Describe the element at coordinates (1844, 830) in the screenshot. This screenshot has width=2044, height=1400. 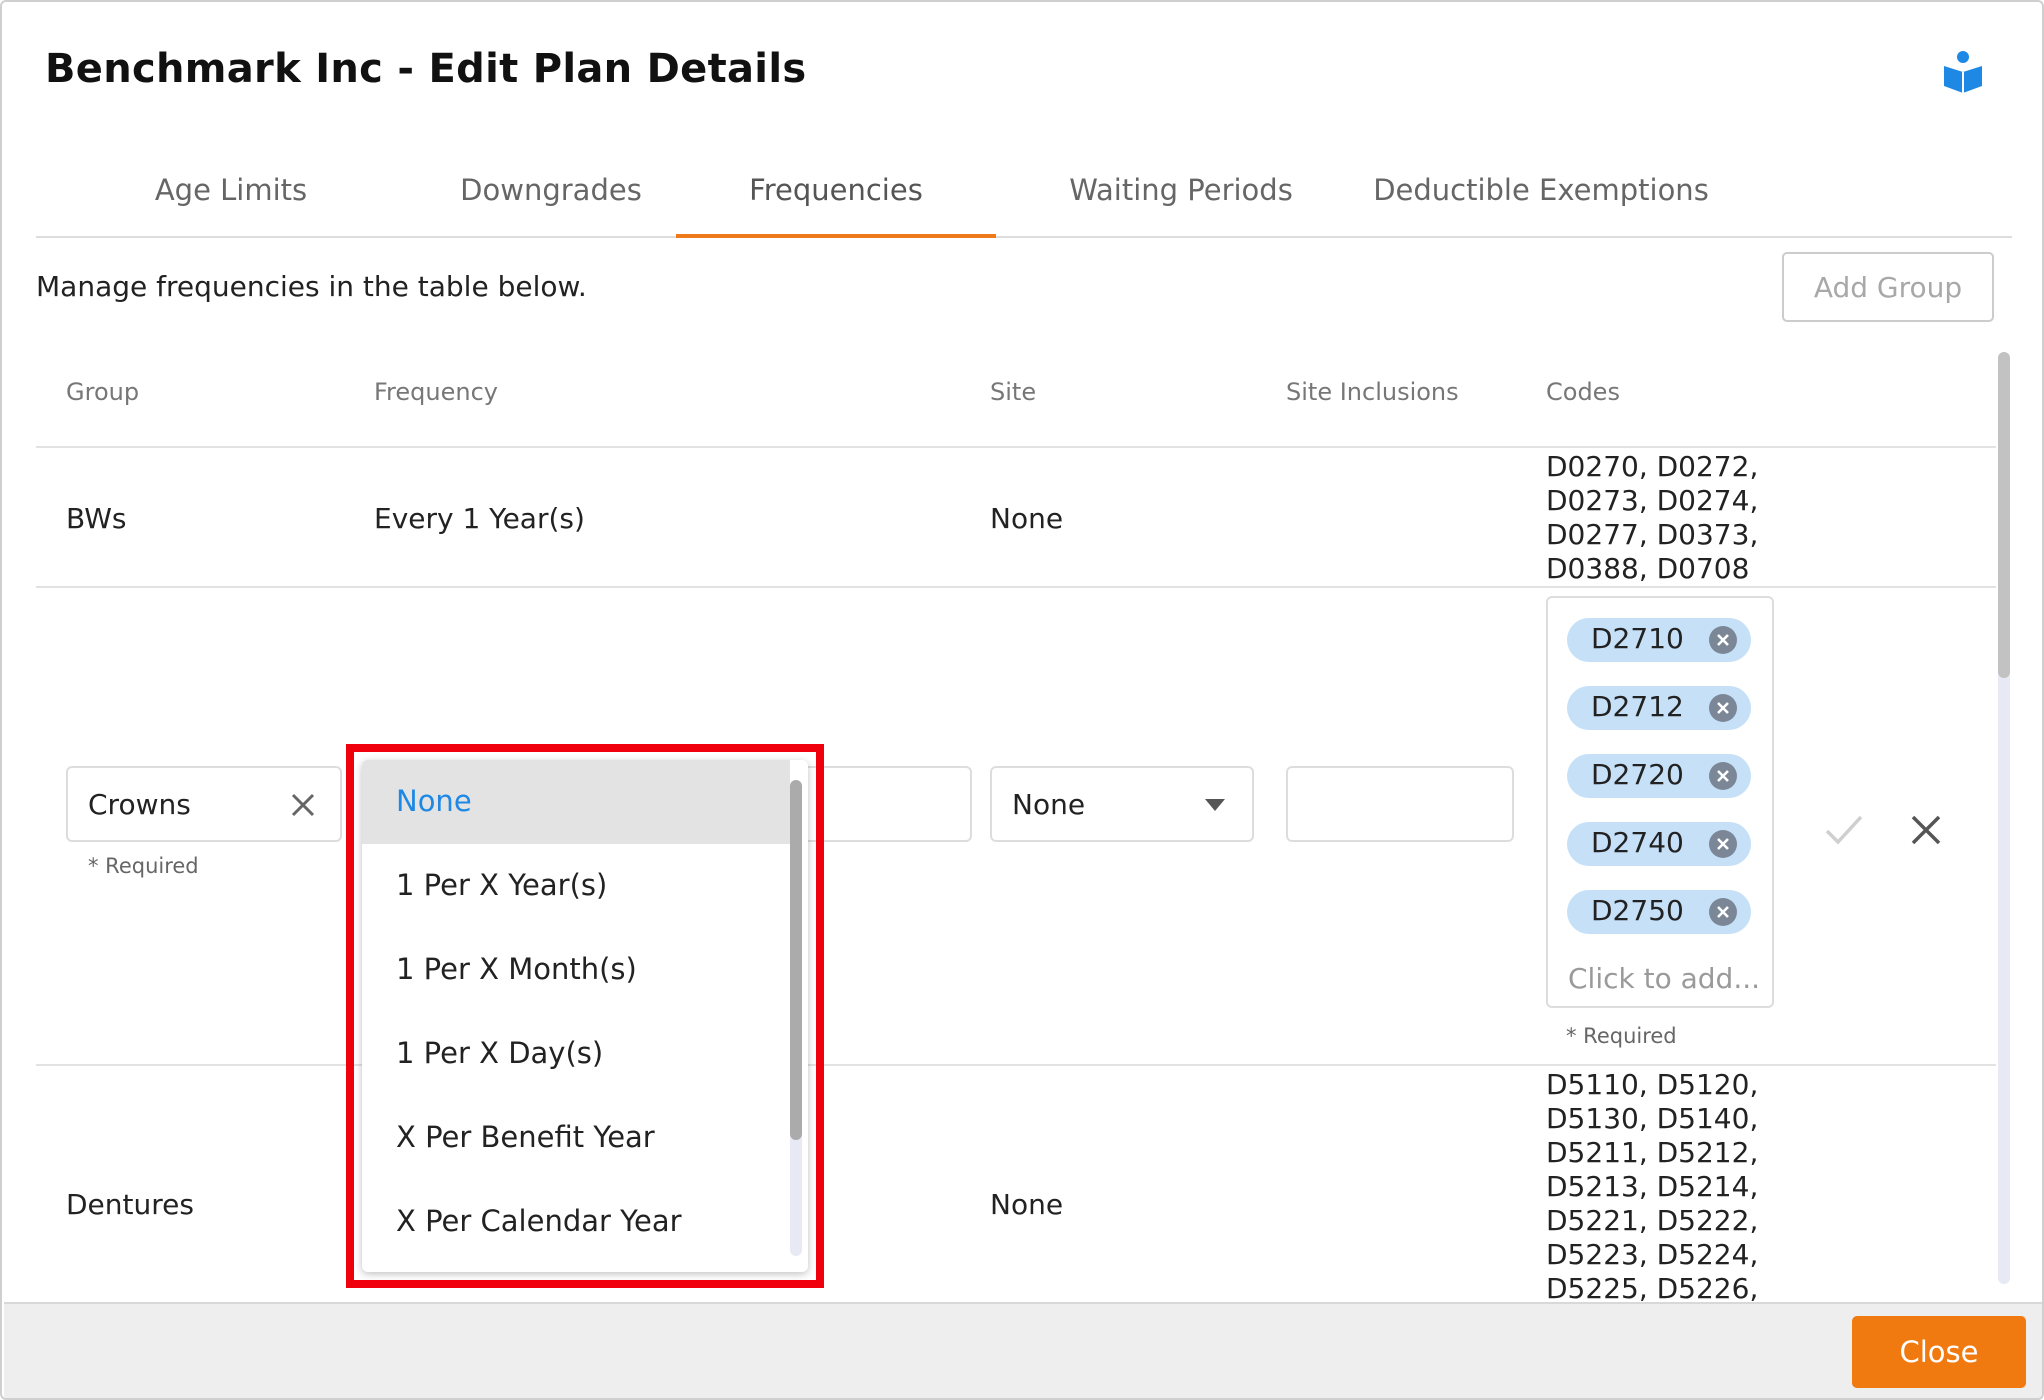
I see `check-icon` at that location.